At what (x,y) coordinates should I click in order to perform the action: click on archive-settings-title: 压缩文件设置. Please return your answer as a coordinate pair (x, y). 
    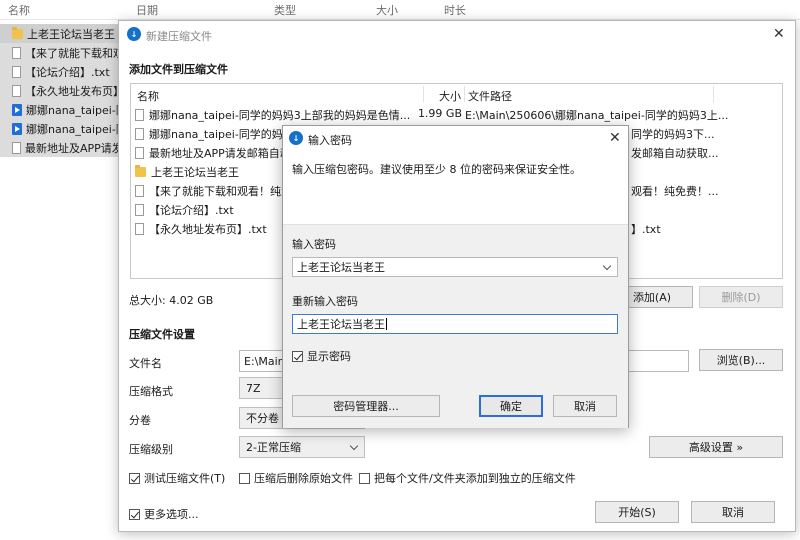
    Looking at the image, I should click on (162, 334).